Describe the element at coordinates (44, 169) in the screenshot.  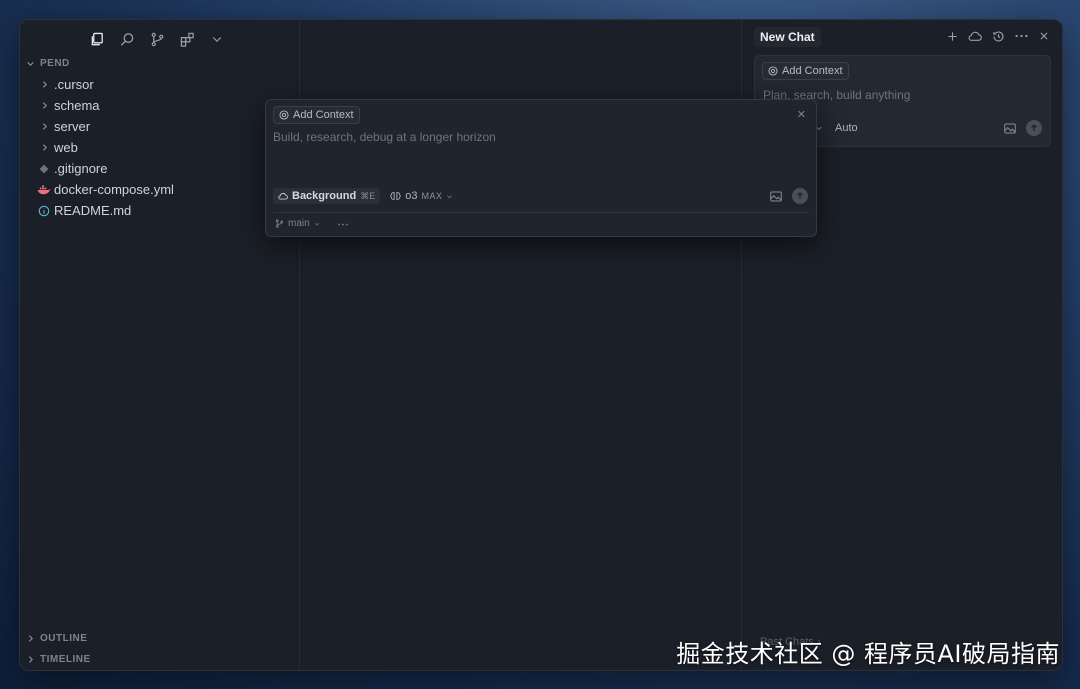
I see `git-icon` at that location.